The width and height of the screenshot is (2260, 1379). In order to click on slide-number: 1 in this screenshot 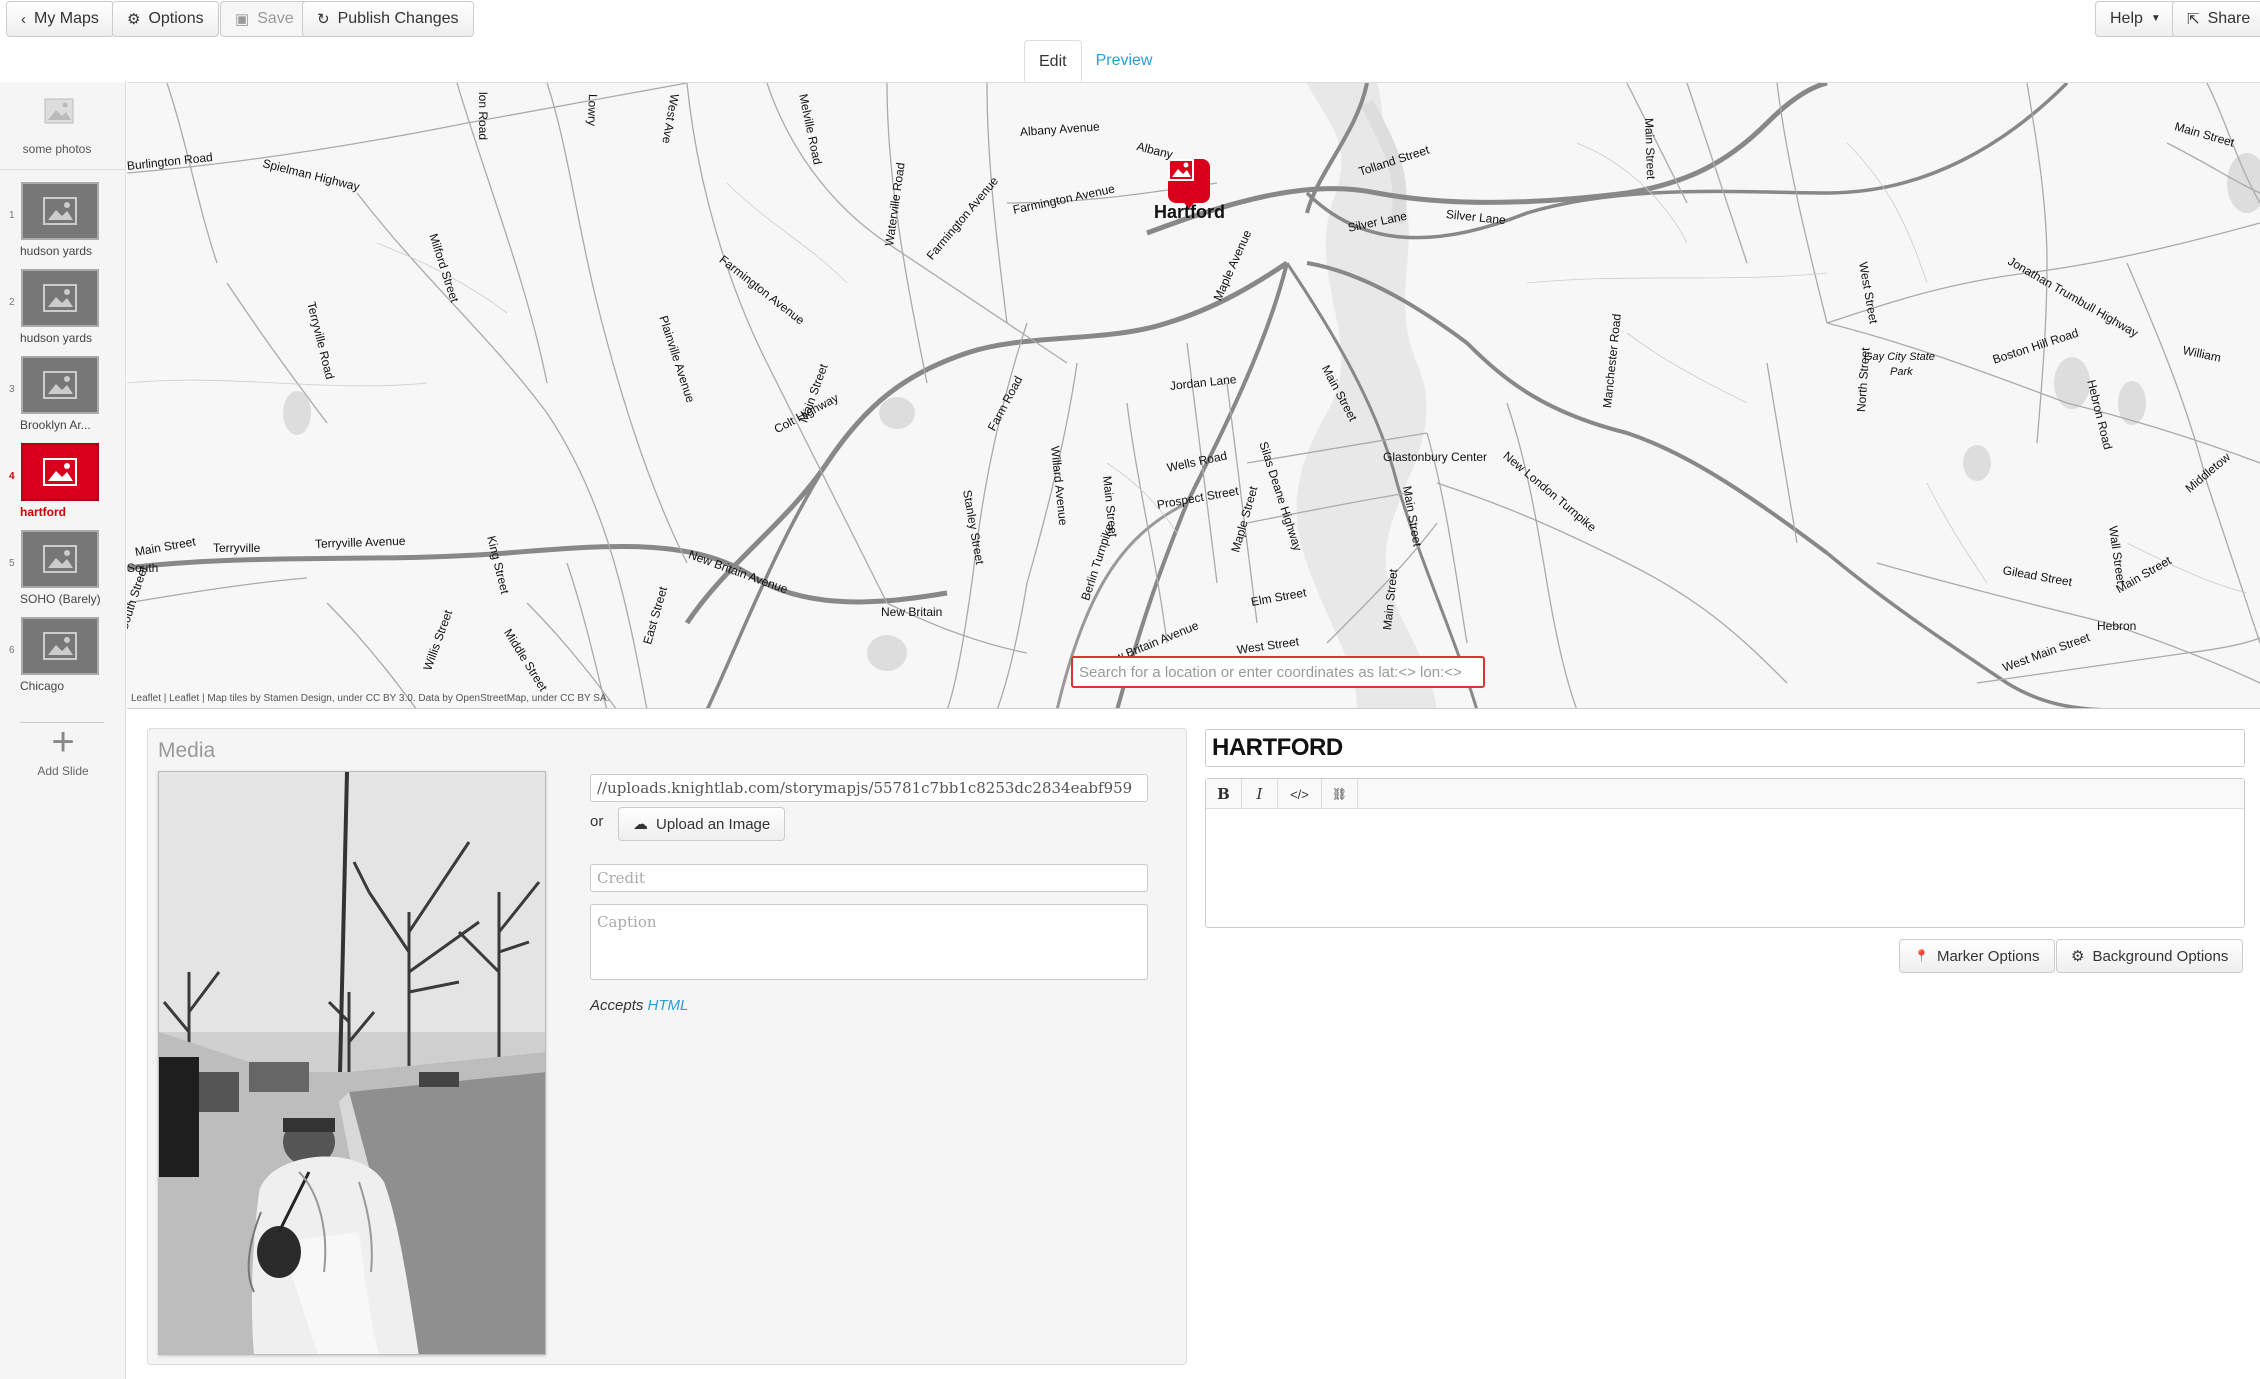, I will do `click(12, 215)`.